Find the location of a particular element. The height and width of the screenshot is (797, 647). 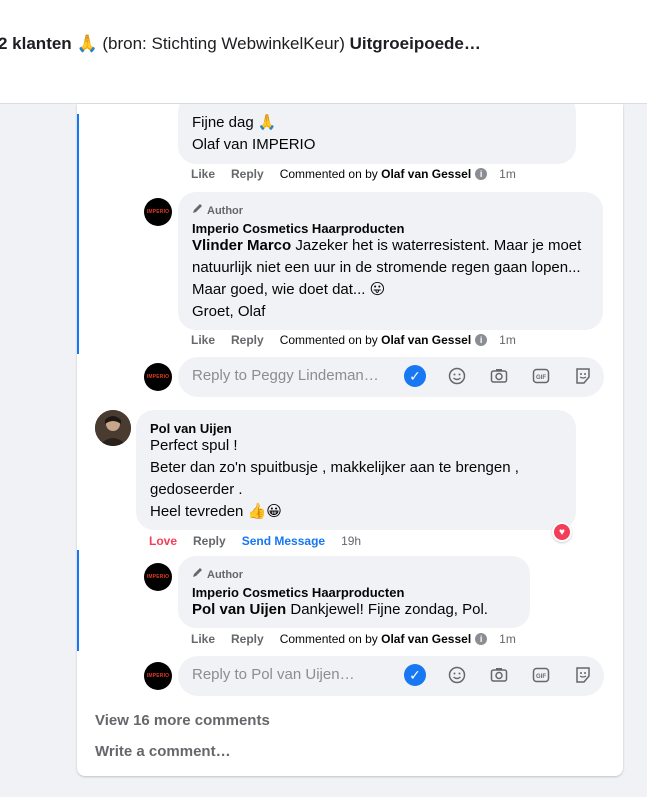

comment-line: Fijne dag 🙏 is located at coordinates (234, 122).